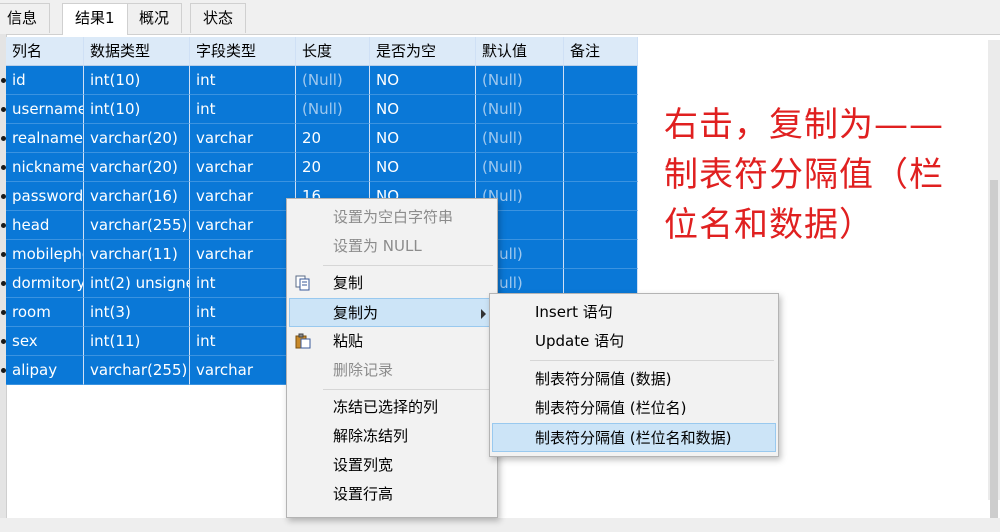 Image resolution: width=1000 pixels, height=532 pixels. Describe the element at coordinates (95, 19) in the screenshot. I see `tab-result1: 结果1` at that location.